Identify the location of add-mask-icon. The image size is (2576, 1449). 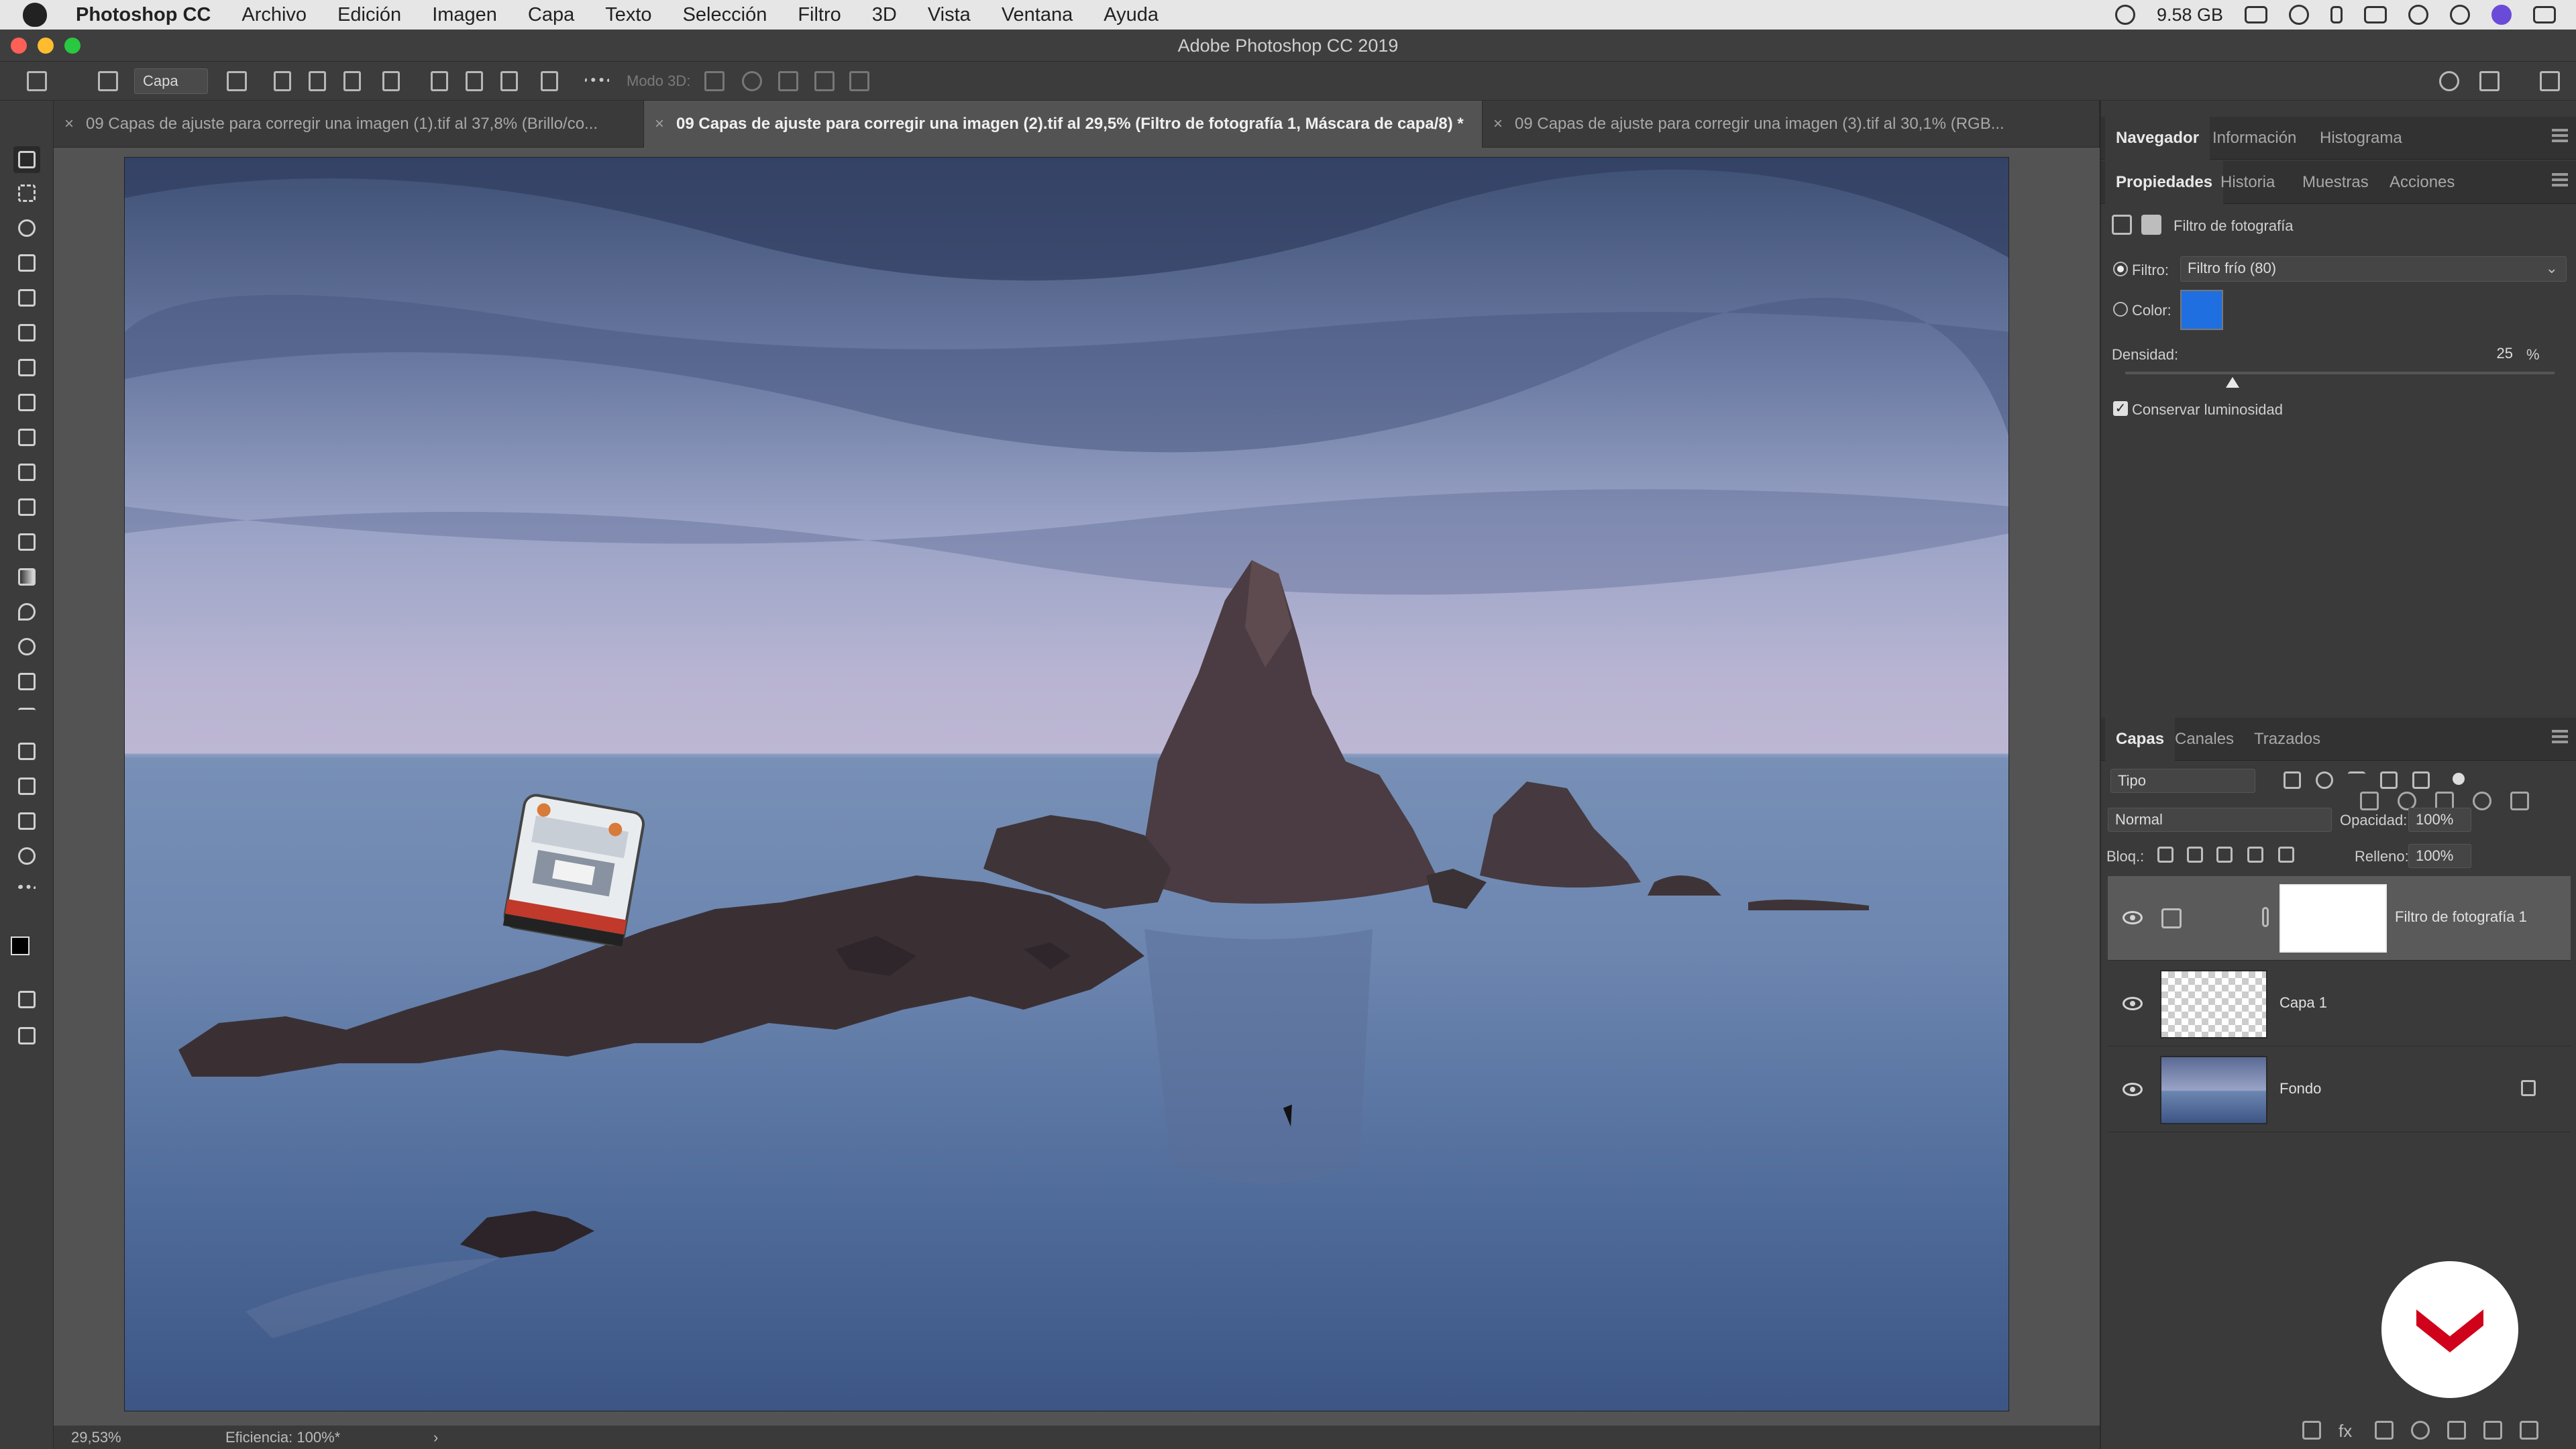
(2384, 1430).